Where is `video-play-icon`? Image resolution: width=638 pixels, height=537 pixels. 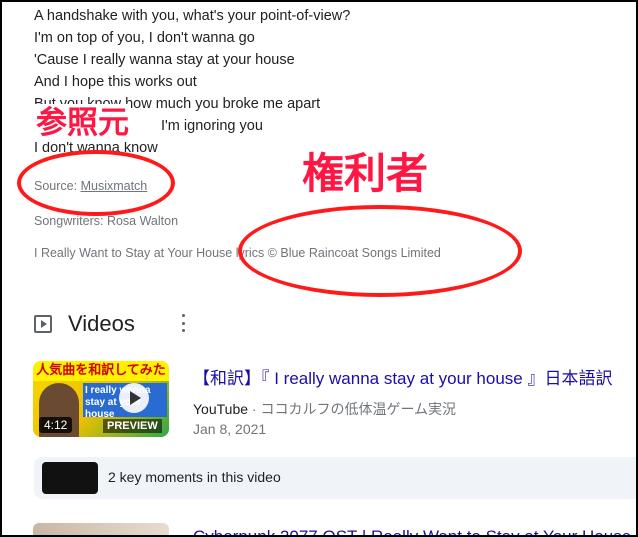
video-play-icon is located at coordinates (43, 324).